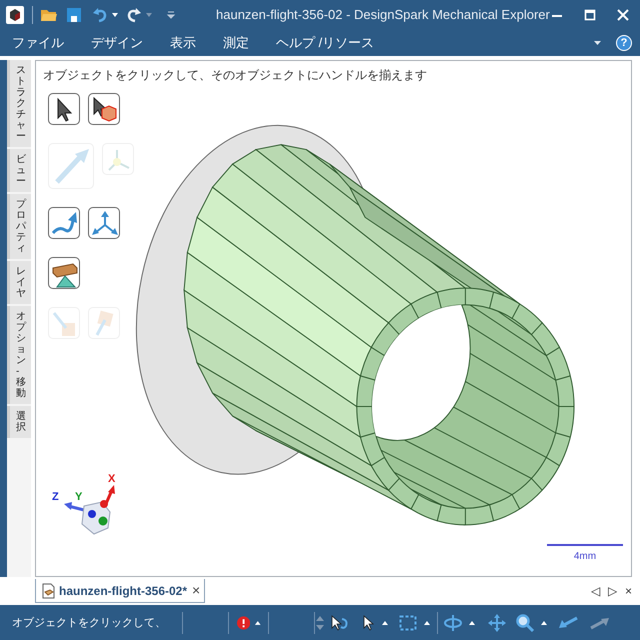 The height and width of the screenshot is (640, 640). Describe the element at coordinates (89, 623) in the screenshot. I see `status-message: オブジェクトをクリックして、` at that location.